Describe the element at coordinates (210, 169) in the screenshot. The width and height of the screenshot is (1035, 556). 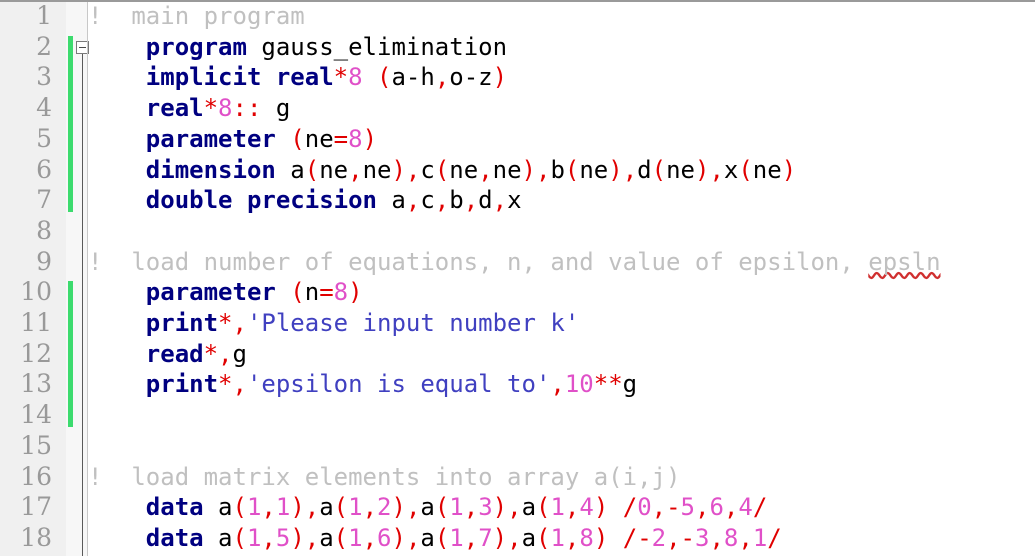
I see `token-kw: dimension` at that location.